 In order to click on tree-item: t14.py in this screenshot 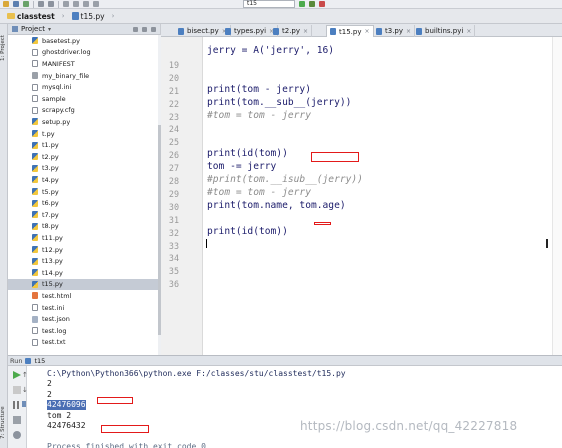, I will do `click(83, 273)`.